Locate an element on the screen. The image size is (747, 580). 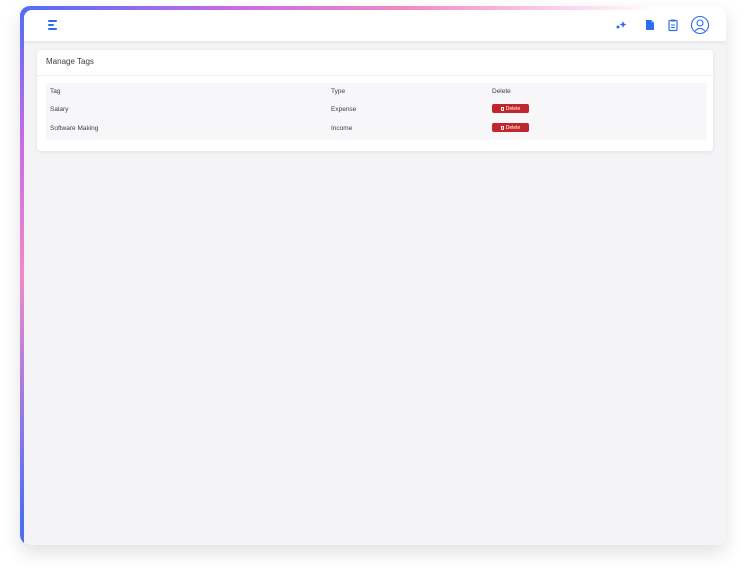
tag-type: Income is located at coordinates (342, 128).